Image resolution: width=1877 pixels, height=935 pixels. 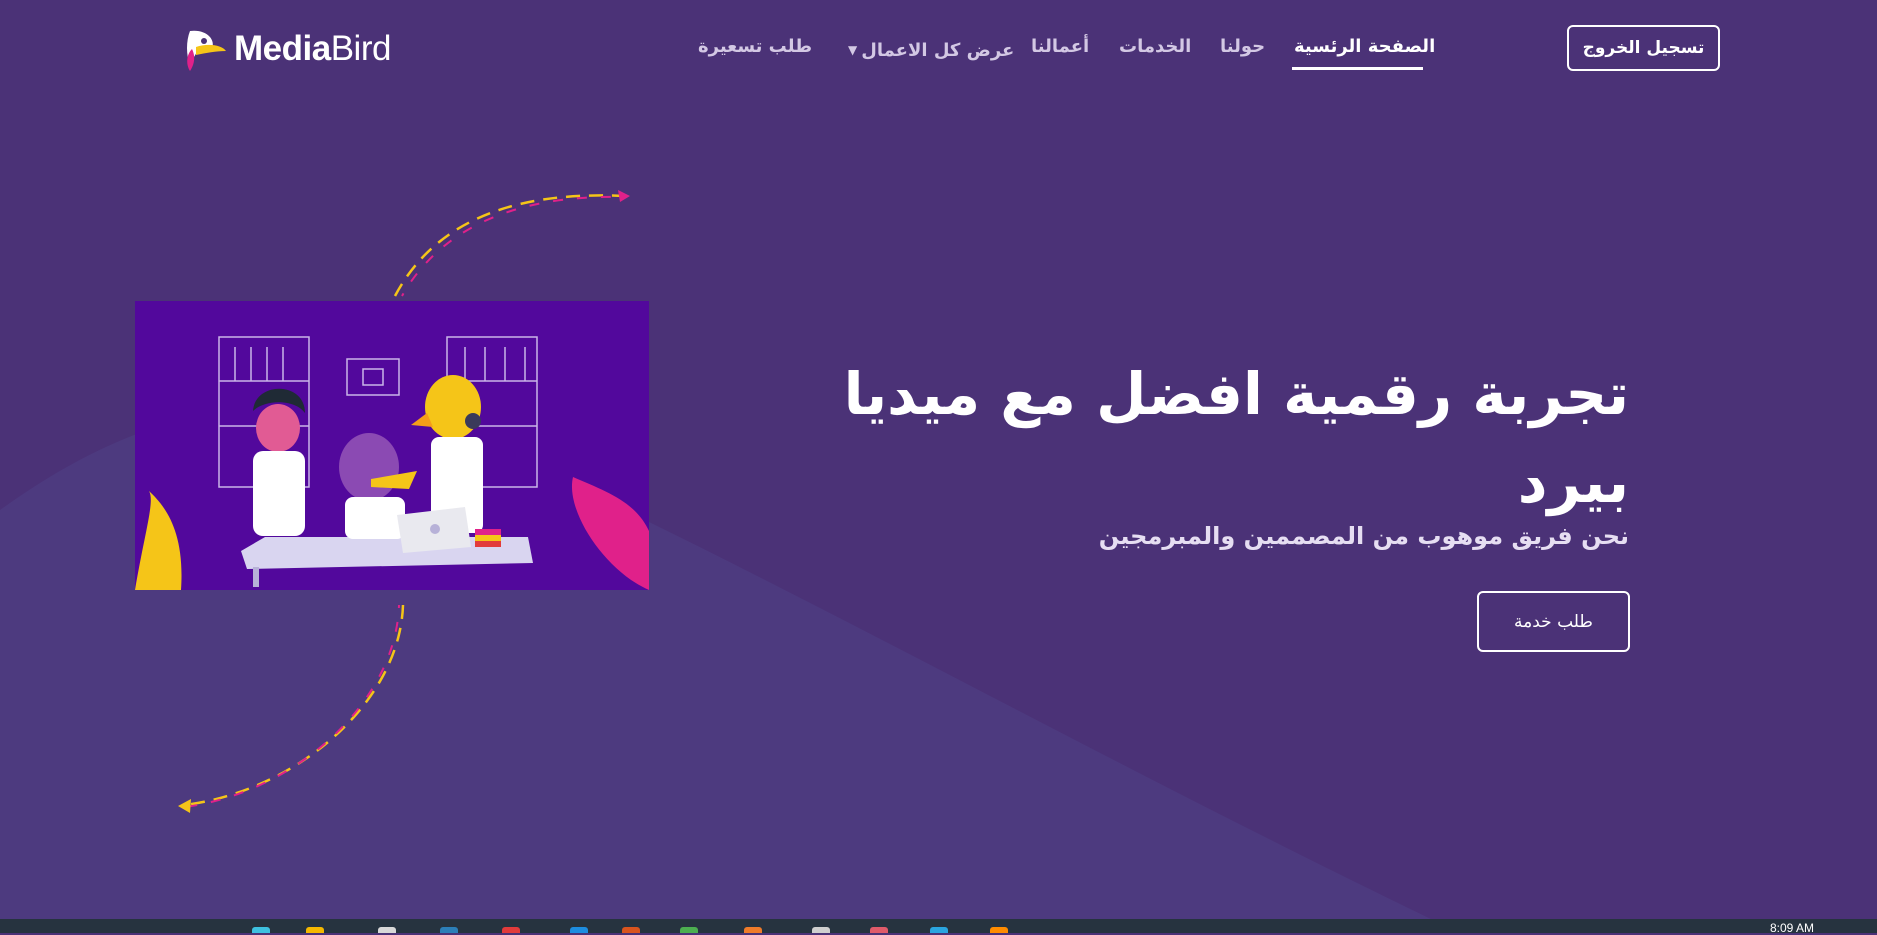 What do you see at coordinates (206, 50) in the screenshot?
I see `bird-logo-icon` at bounding box center [206, 50].